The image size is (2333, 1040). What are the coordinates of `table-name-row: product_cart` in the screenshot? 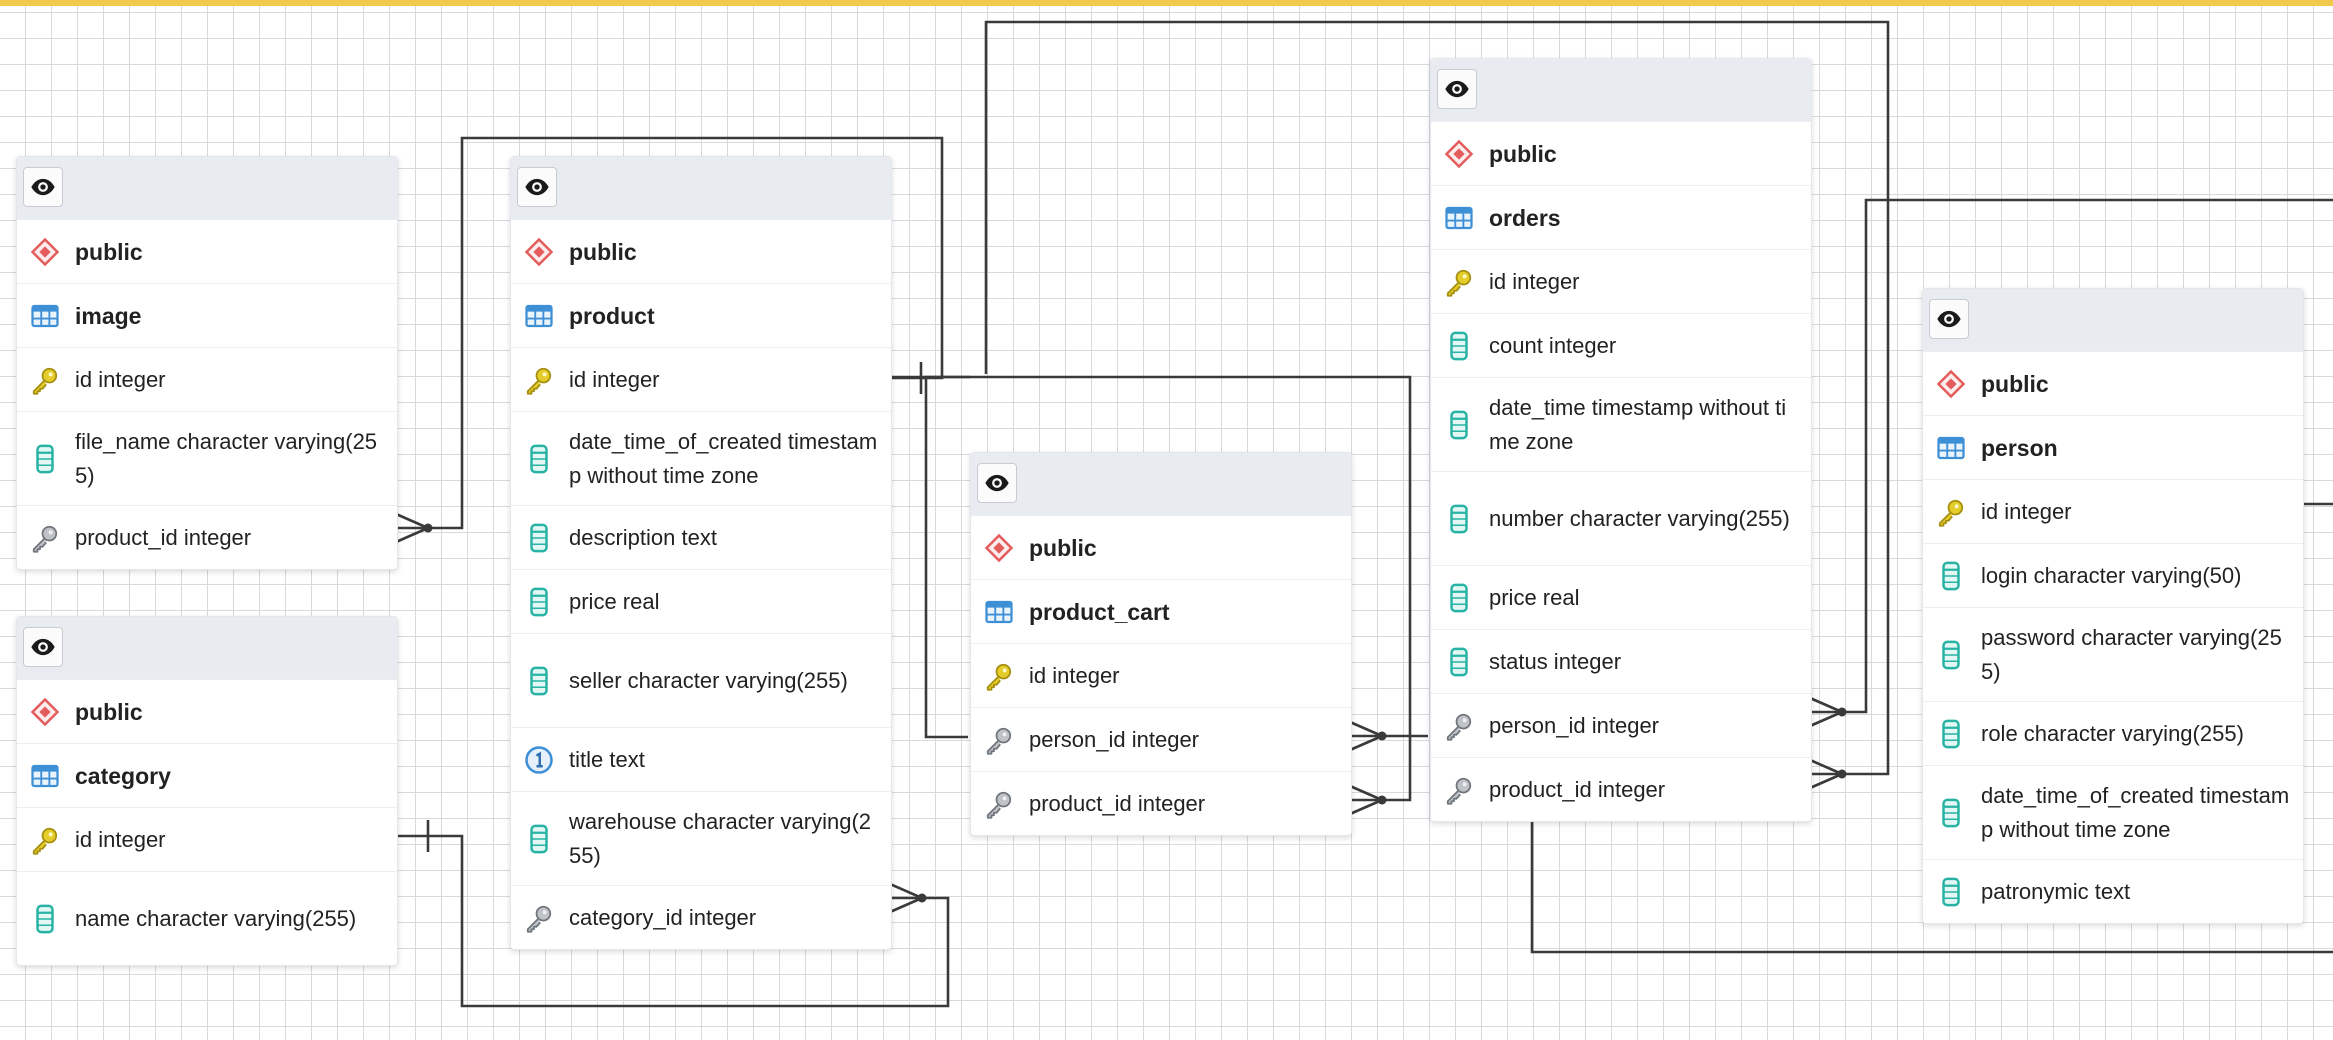 It's located at (1161, 611).